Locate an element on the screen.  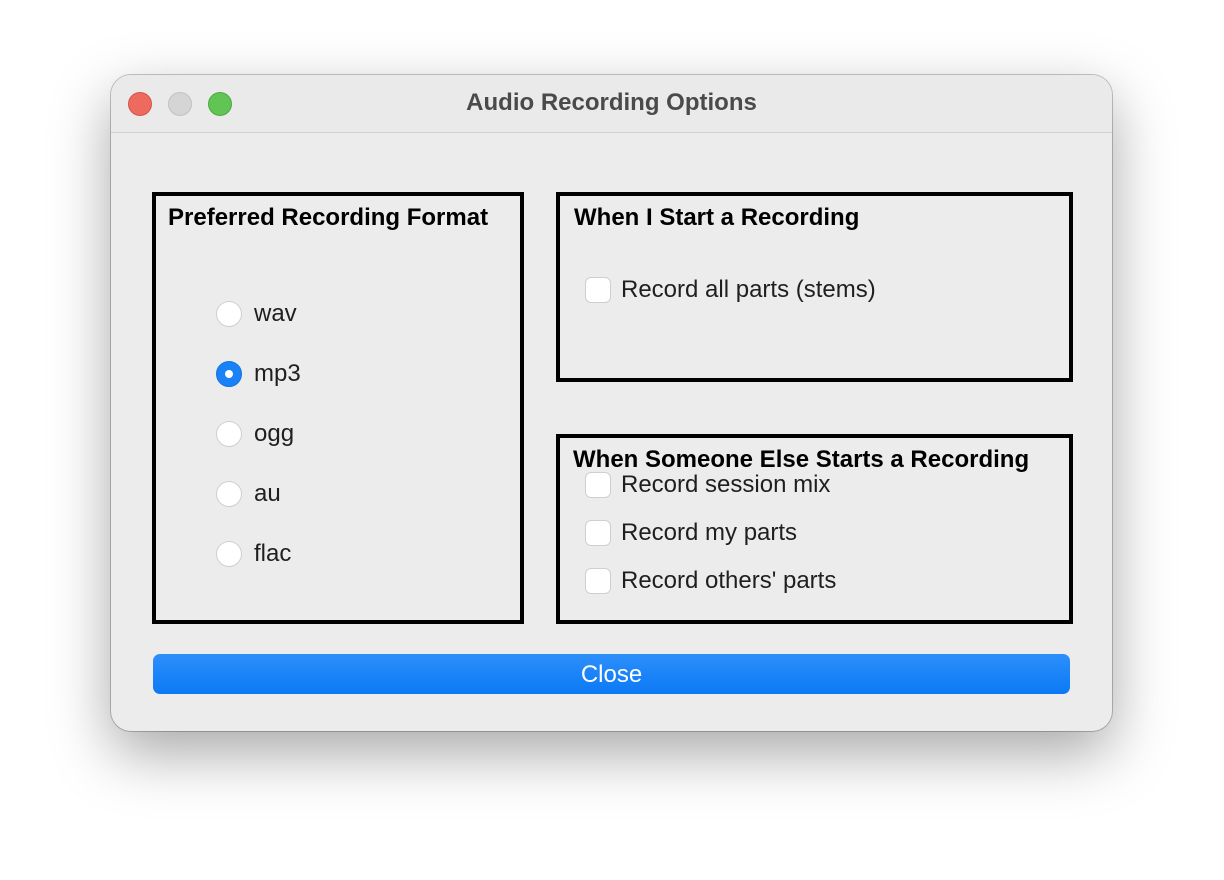
radio-option-ogg: ogg is located at coordinates (255, 434).